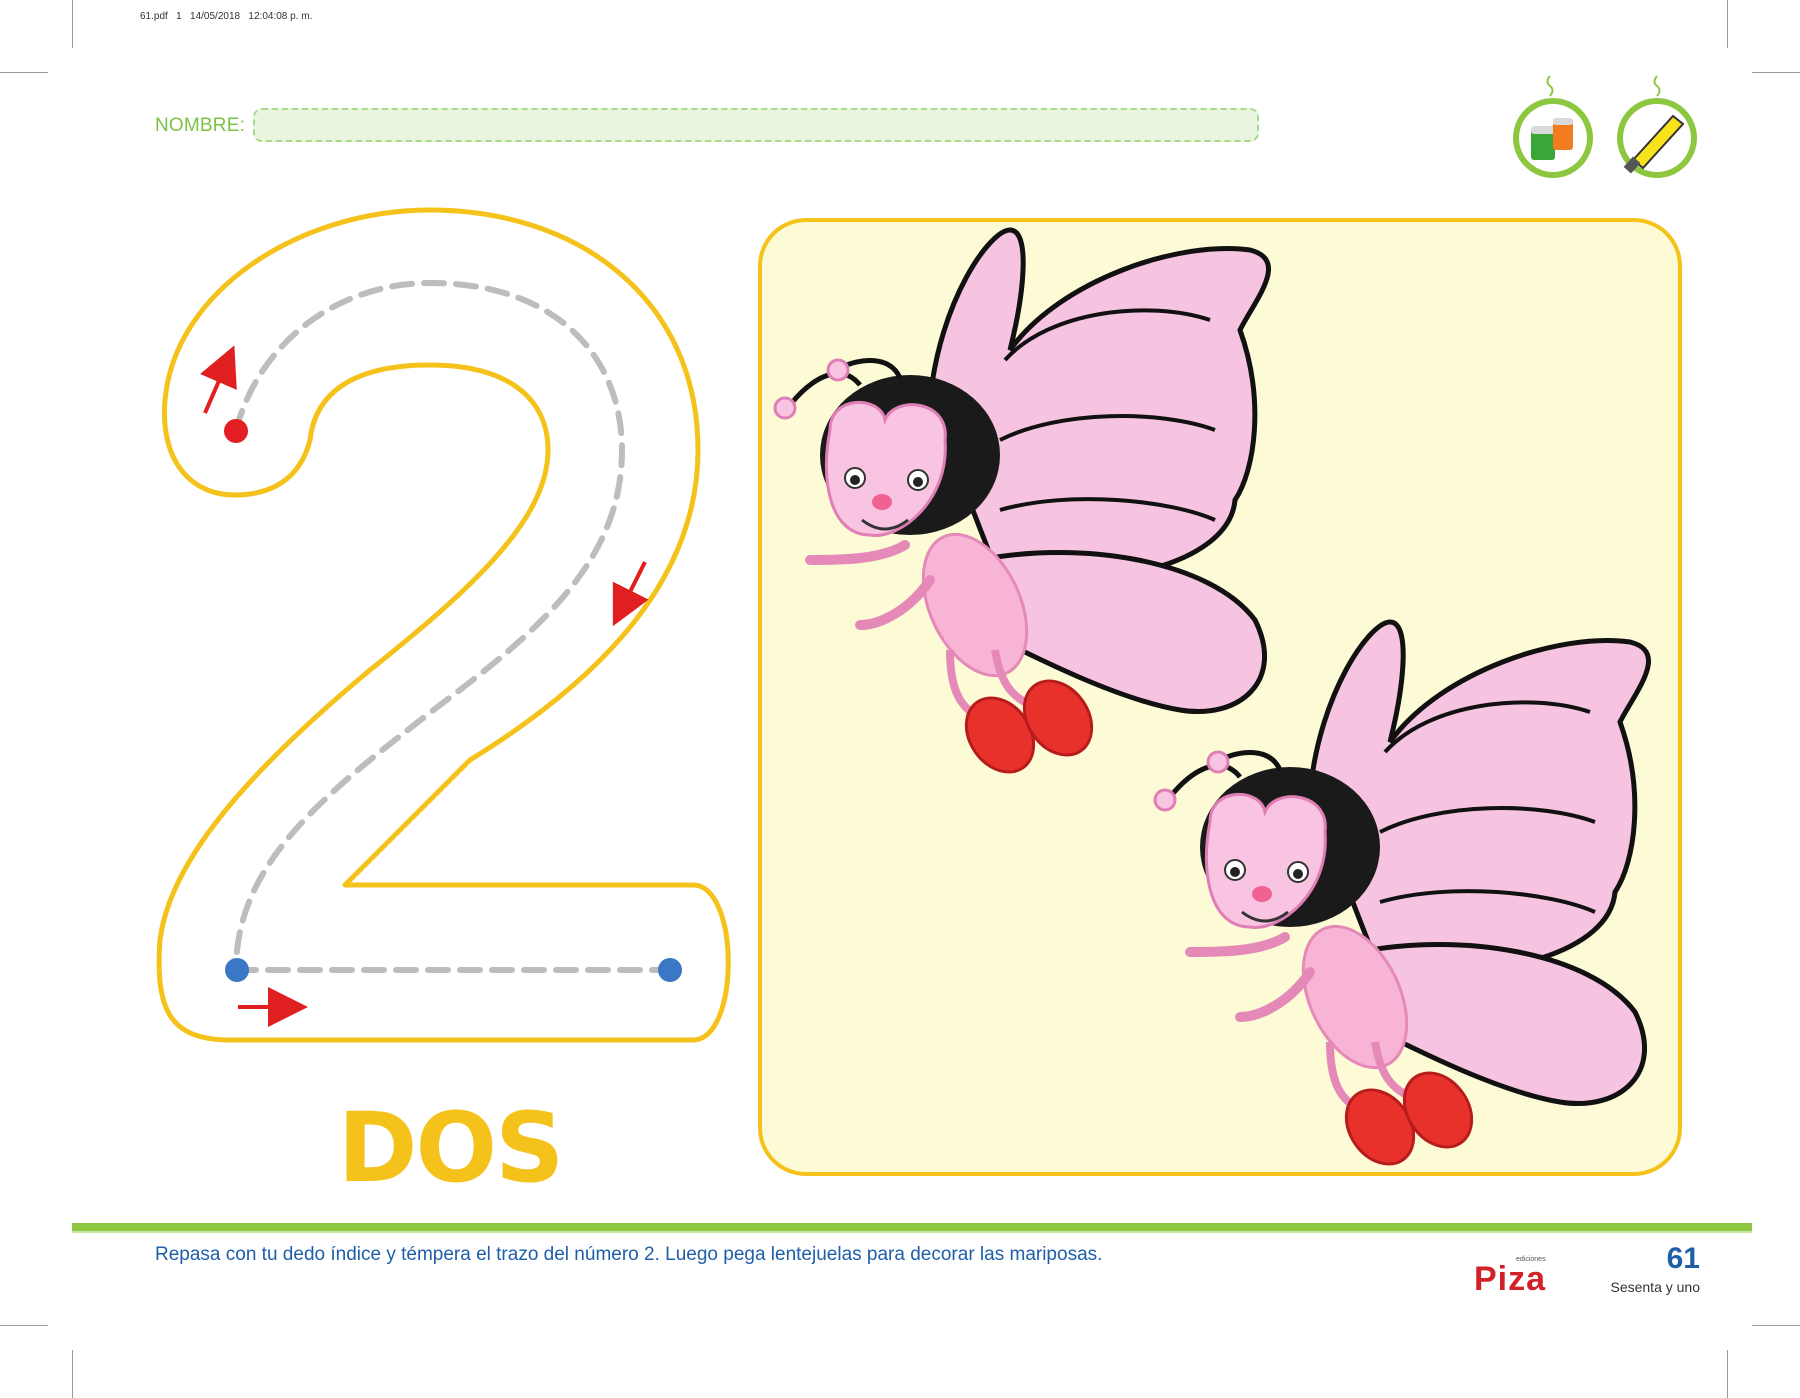  I want to click on logo-word: Piza, so click(1510, 1279).